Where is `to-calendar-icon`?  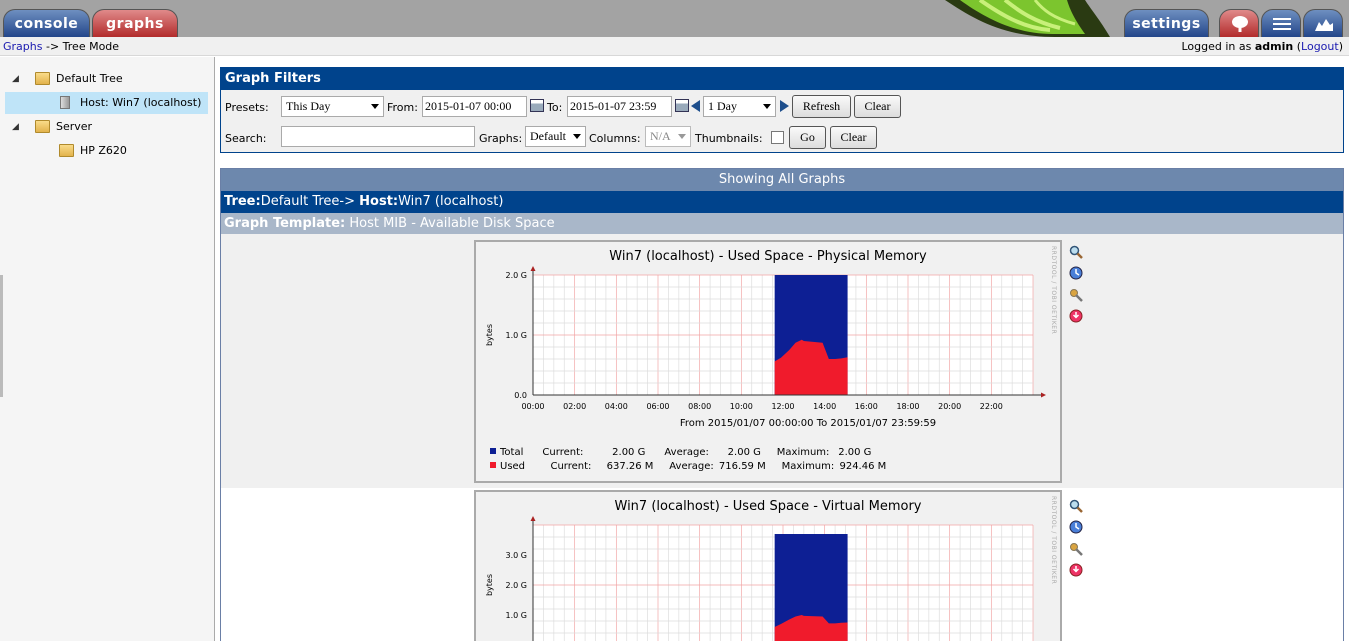 to-calendar-icon is located at coordinates (682, 105).